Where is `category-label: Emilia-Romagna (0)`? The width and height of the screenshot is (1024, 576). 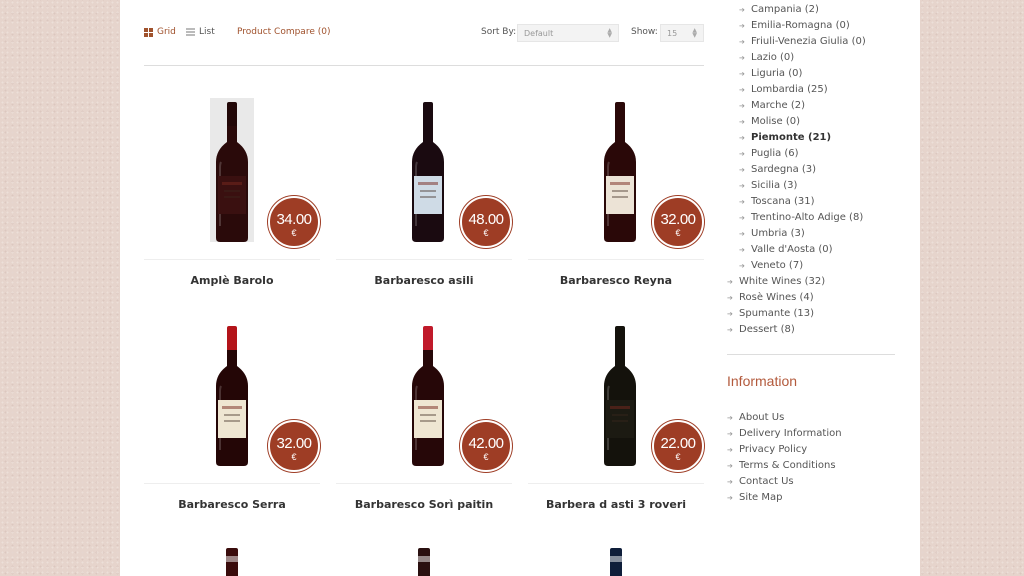 category-label: Emilia-Romagna (0) is located at coordinates (800, 25).